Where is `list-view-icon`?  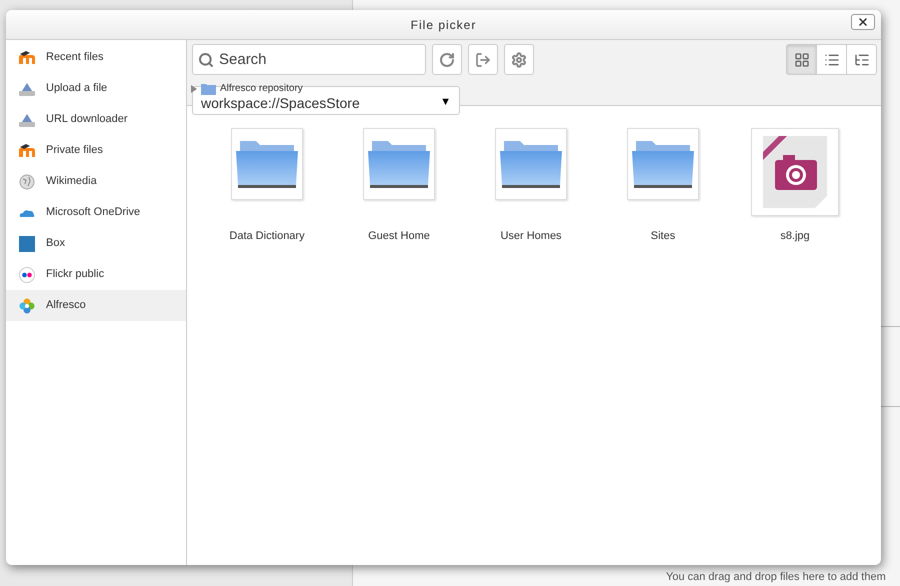
list-view-icon is located at coordinates (832, 60).